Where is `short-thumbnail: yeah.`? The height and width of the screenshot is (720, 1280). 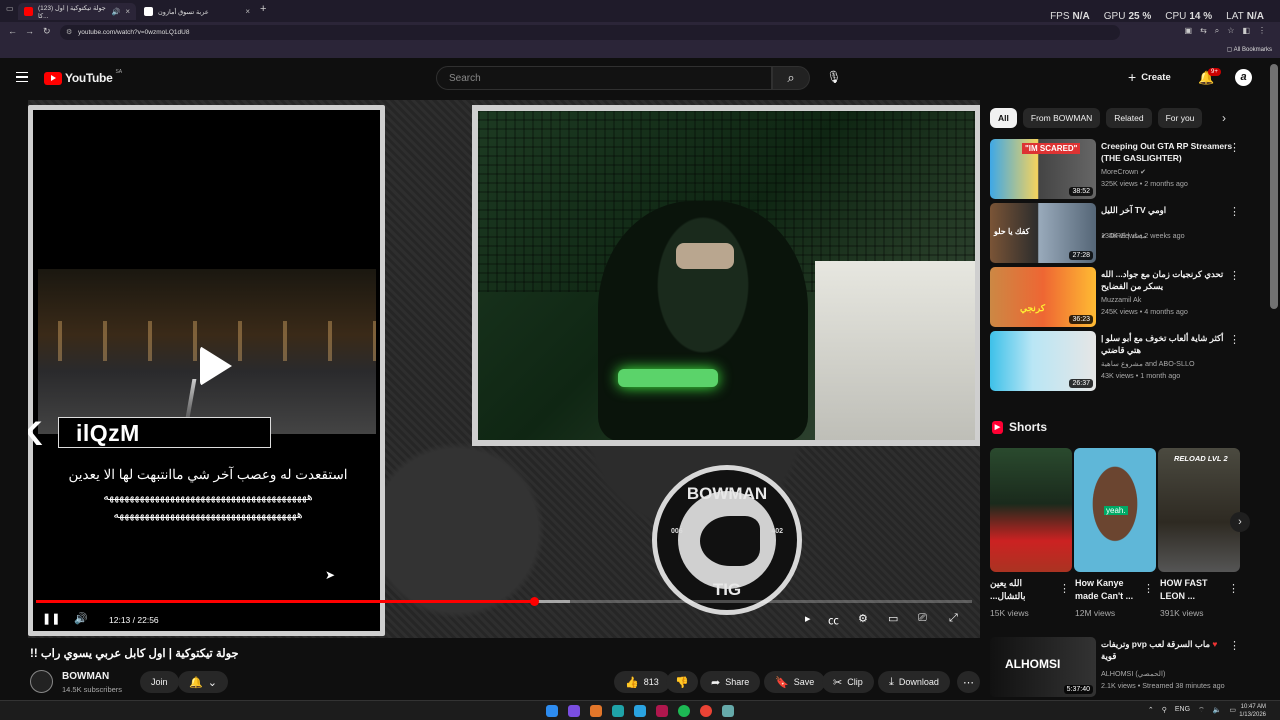
short-thumbnail: yeah. is located at coordinates (1115, 510).